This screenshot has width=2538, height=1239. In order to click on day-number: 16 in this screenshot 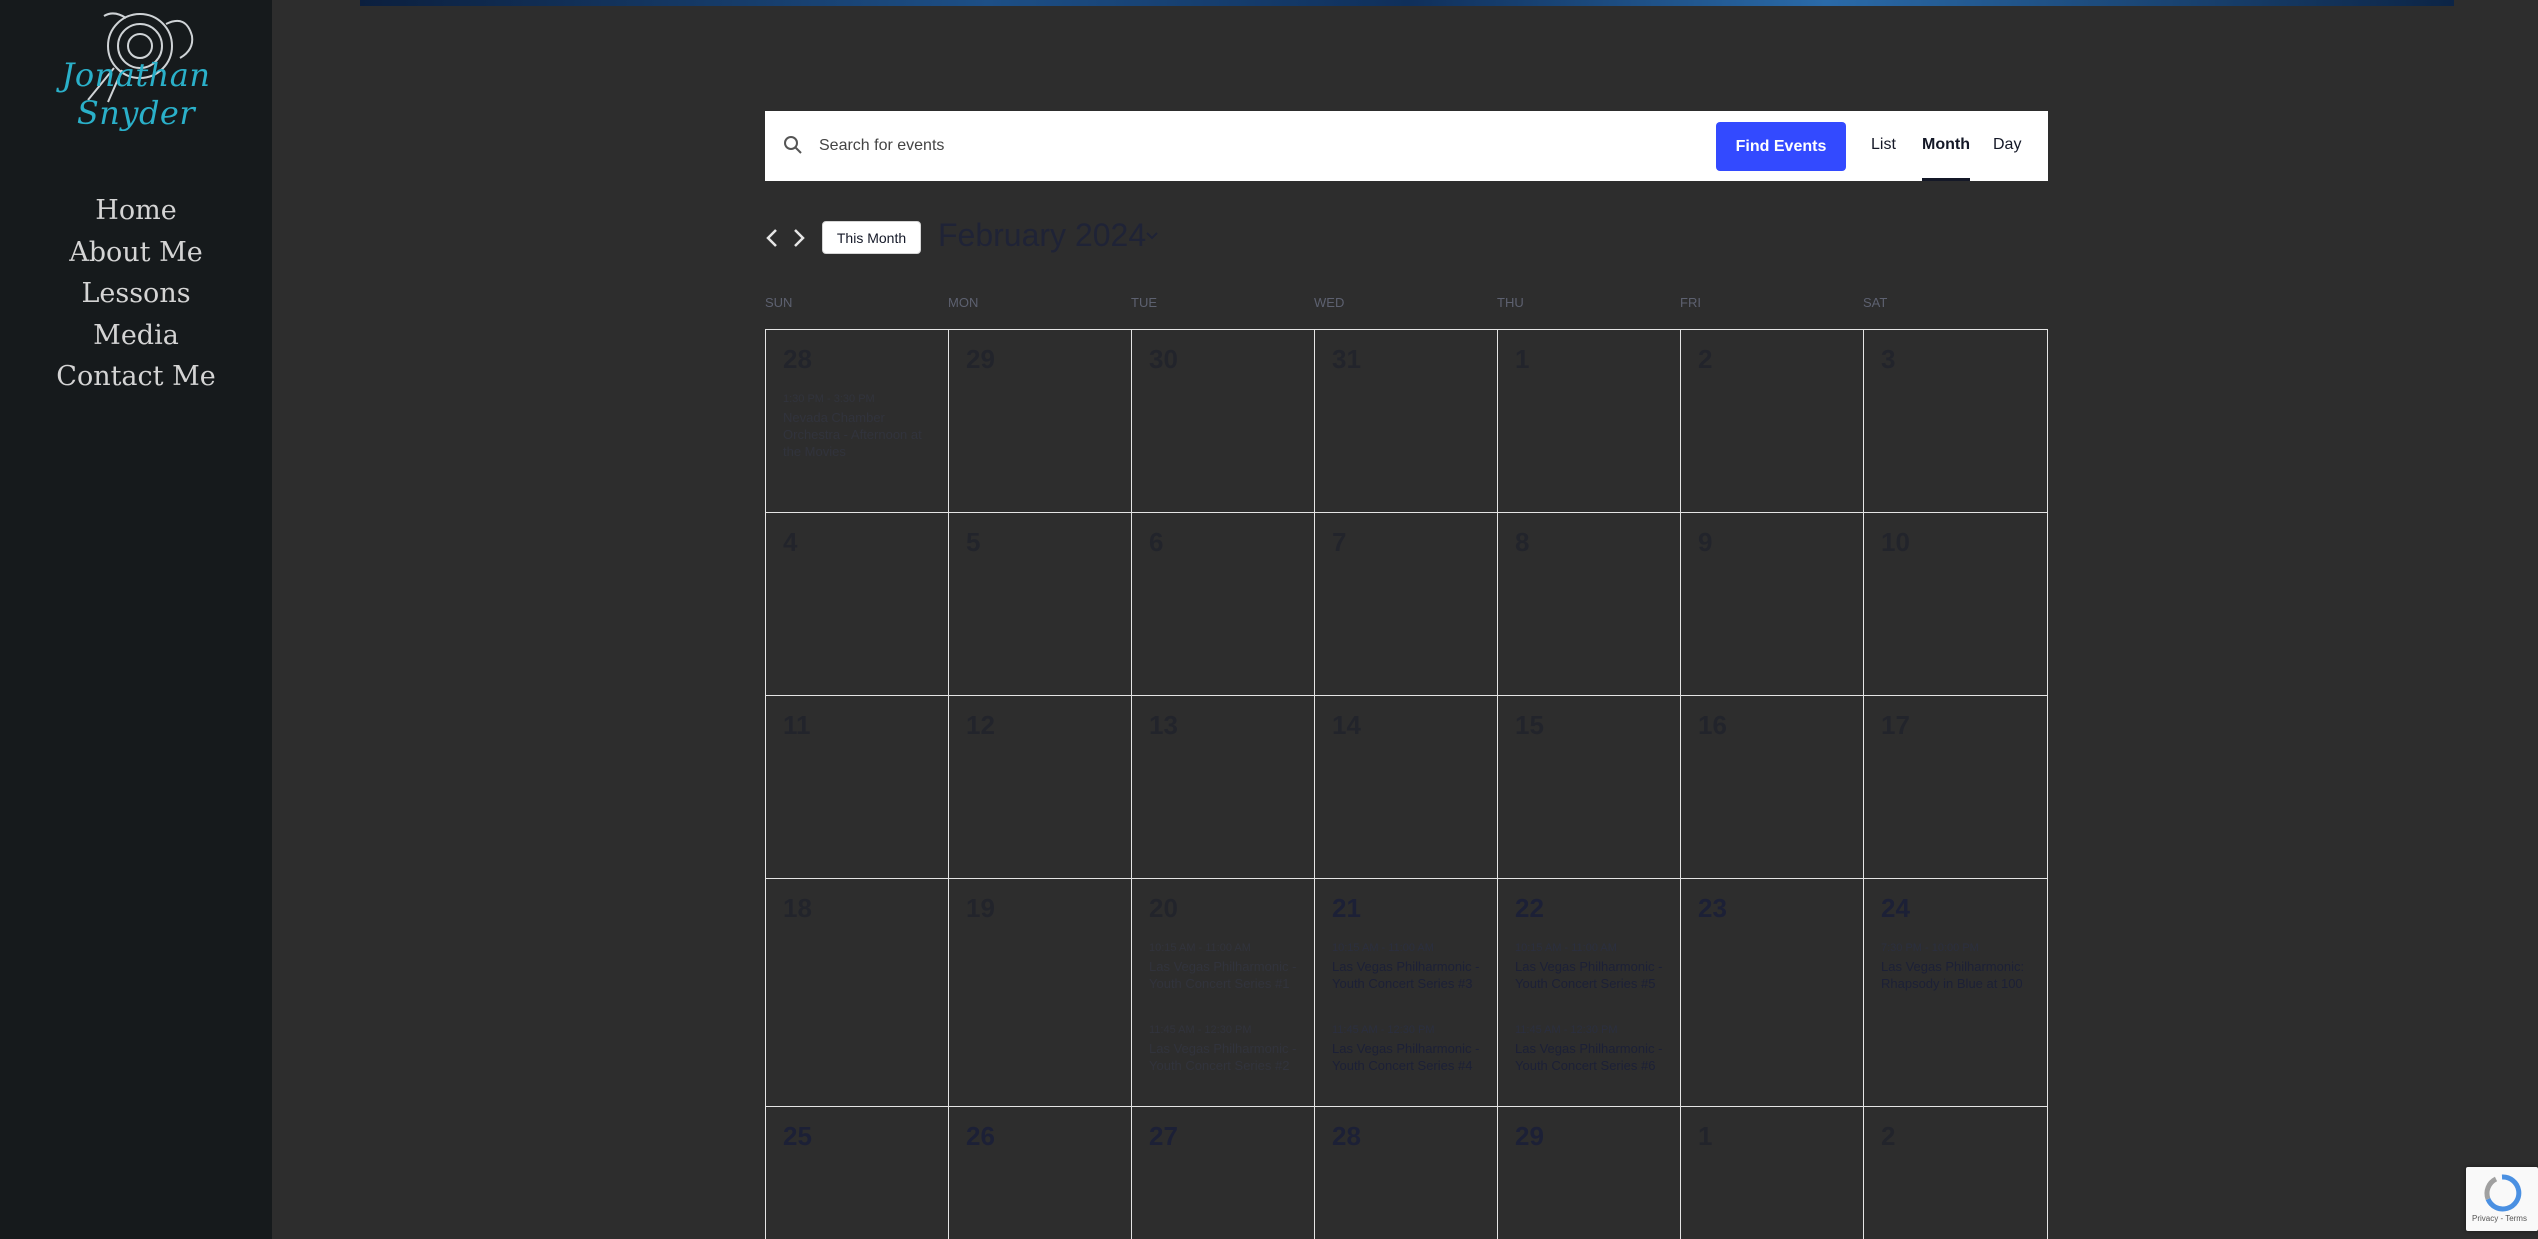, I will do `click(1712, 725)`.